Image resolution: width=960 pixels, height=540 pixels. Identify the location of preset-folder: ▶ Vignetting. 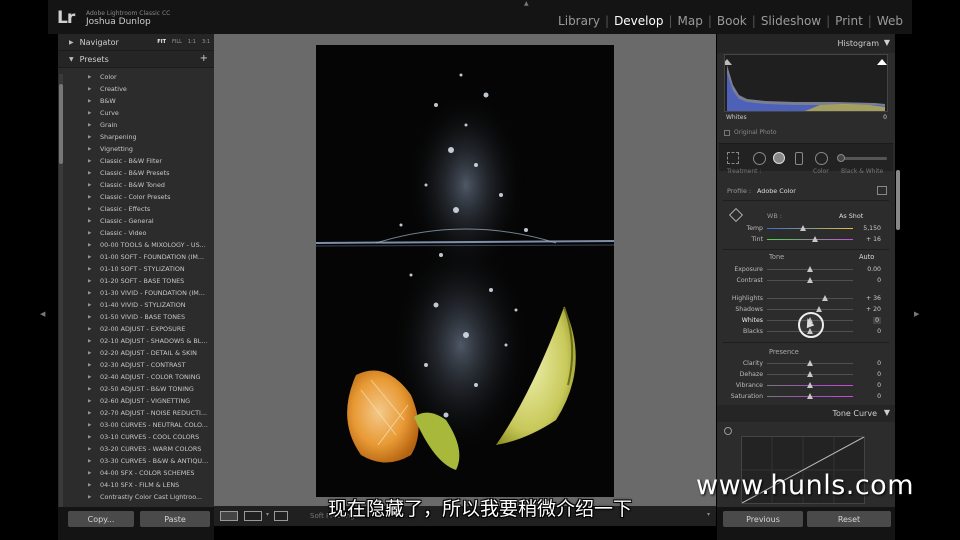
(136, 149).